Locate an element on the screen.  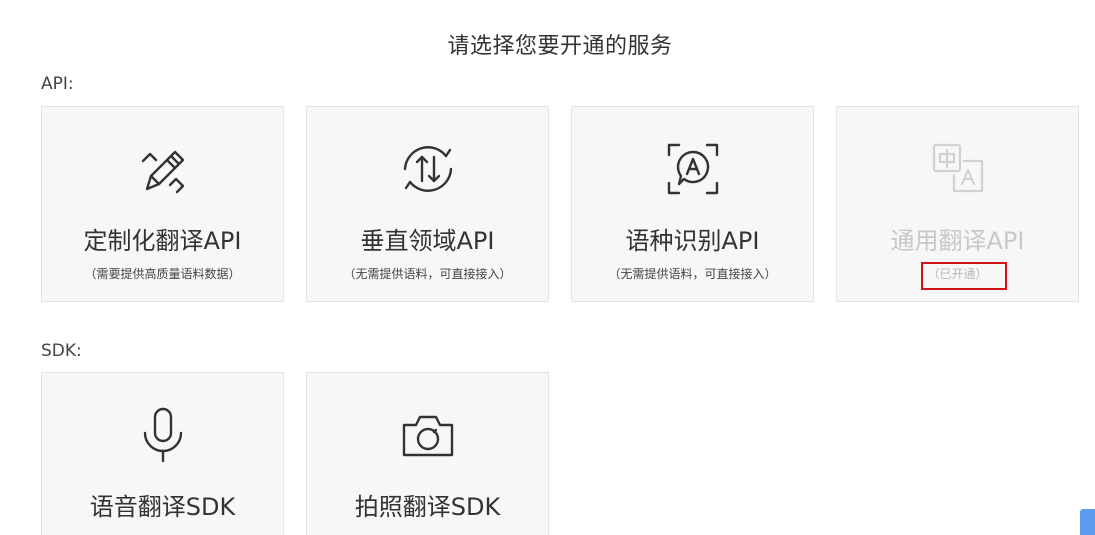
language-detect-icon is located at coordinates (693, 169).